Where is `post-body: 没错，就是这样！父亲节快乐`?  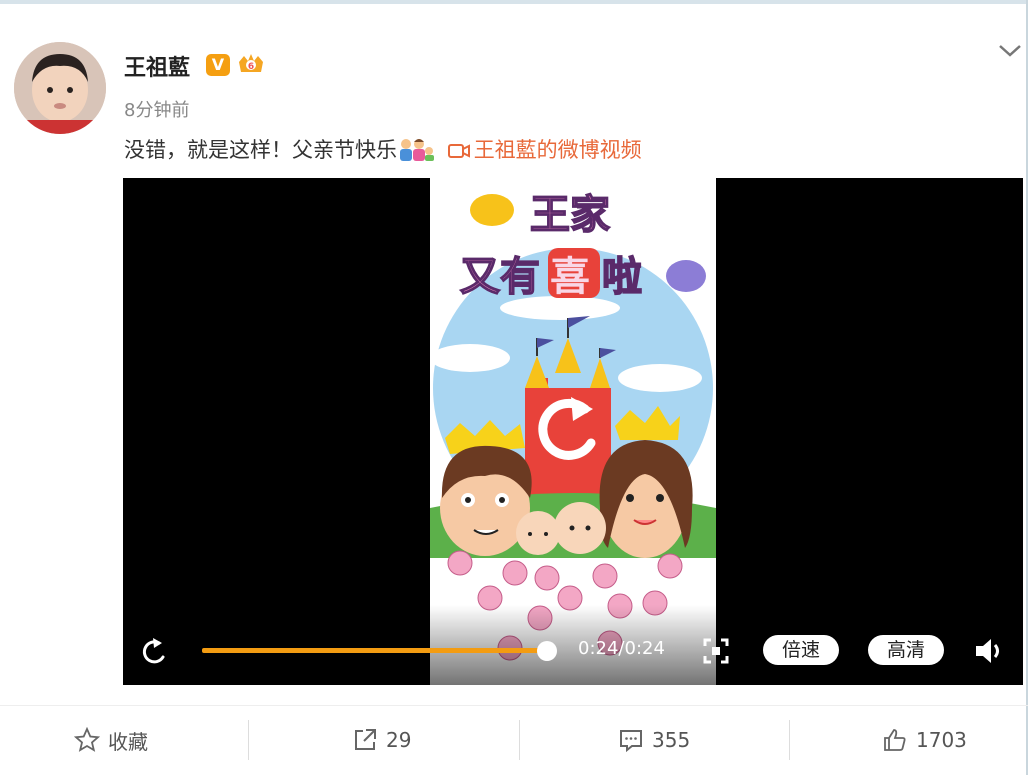 post-body: 没错，就是这样！父亲节快乐 is located at coordinates (260, 150).